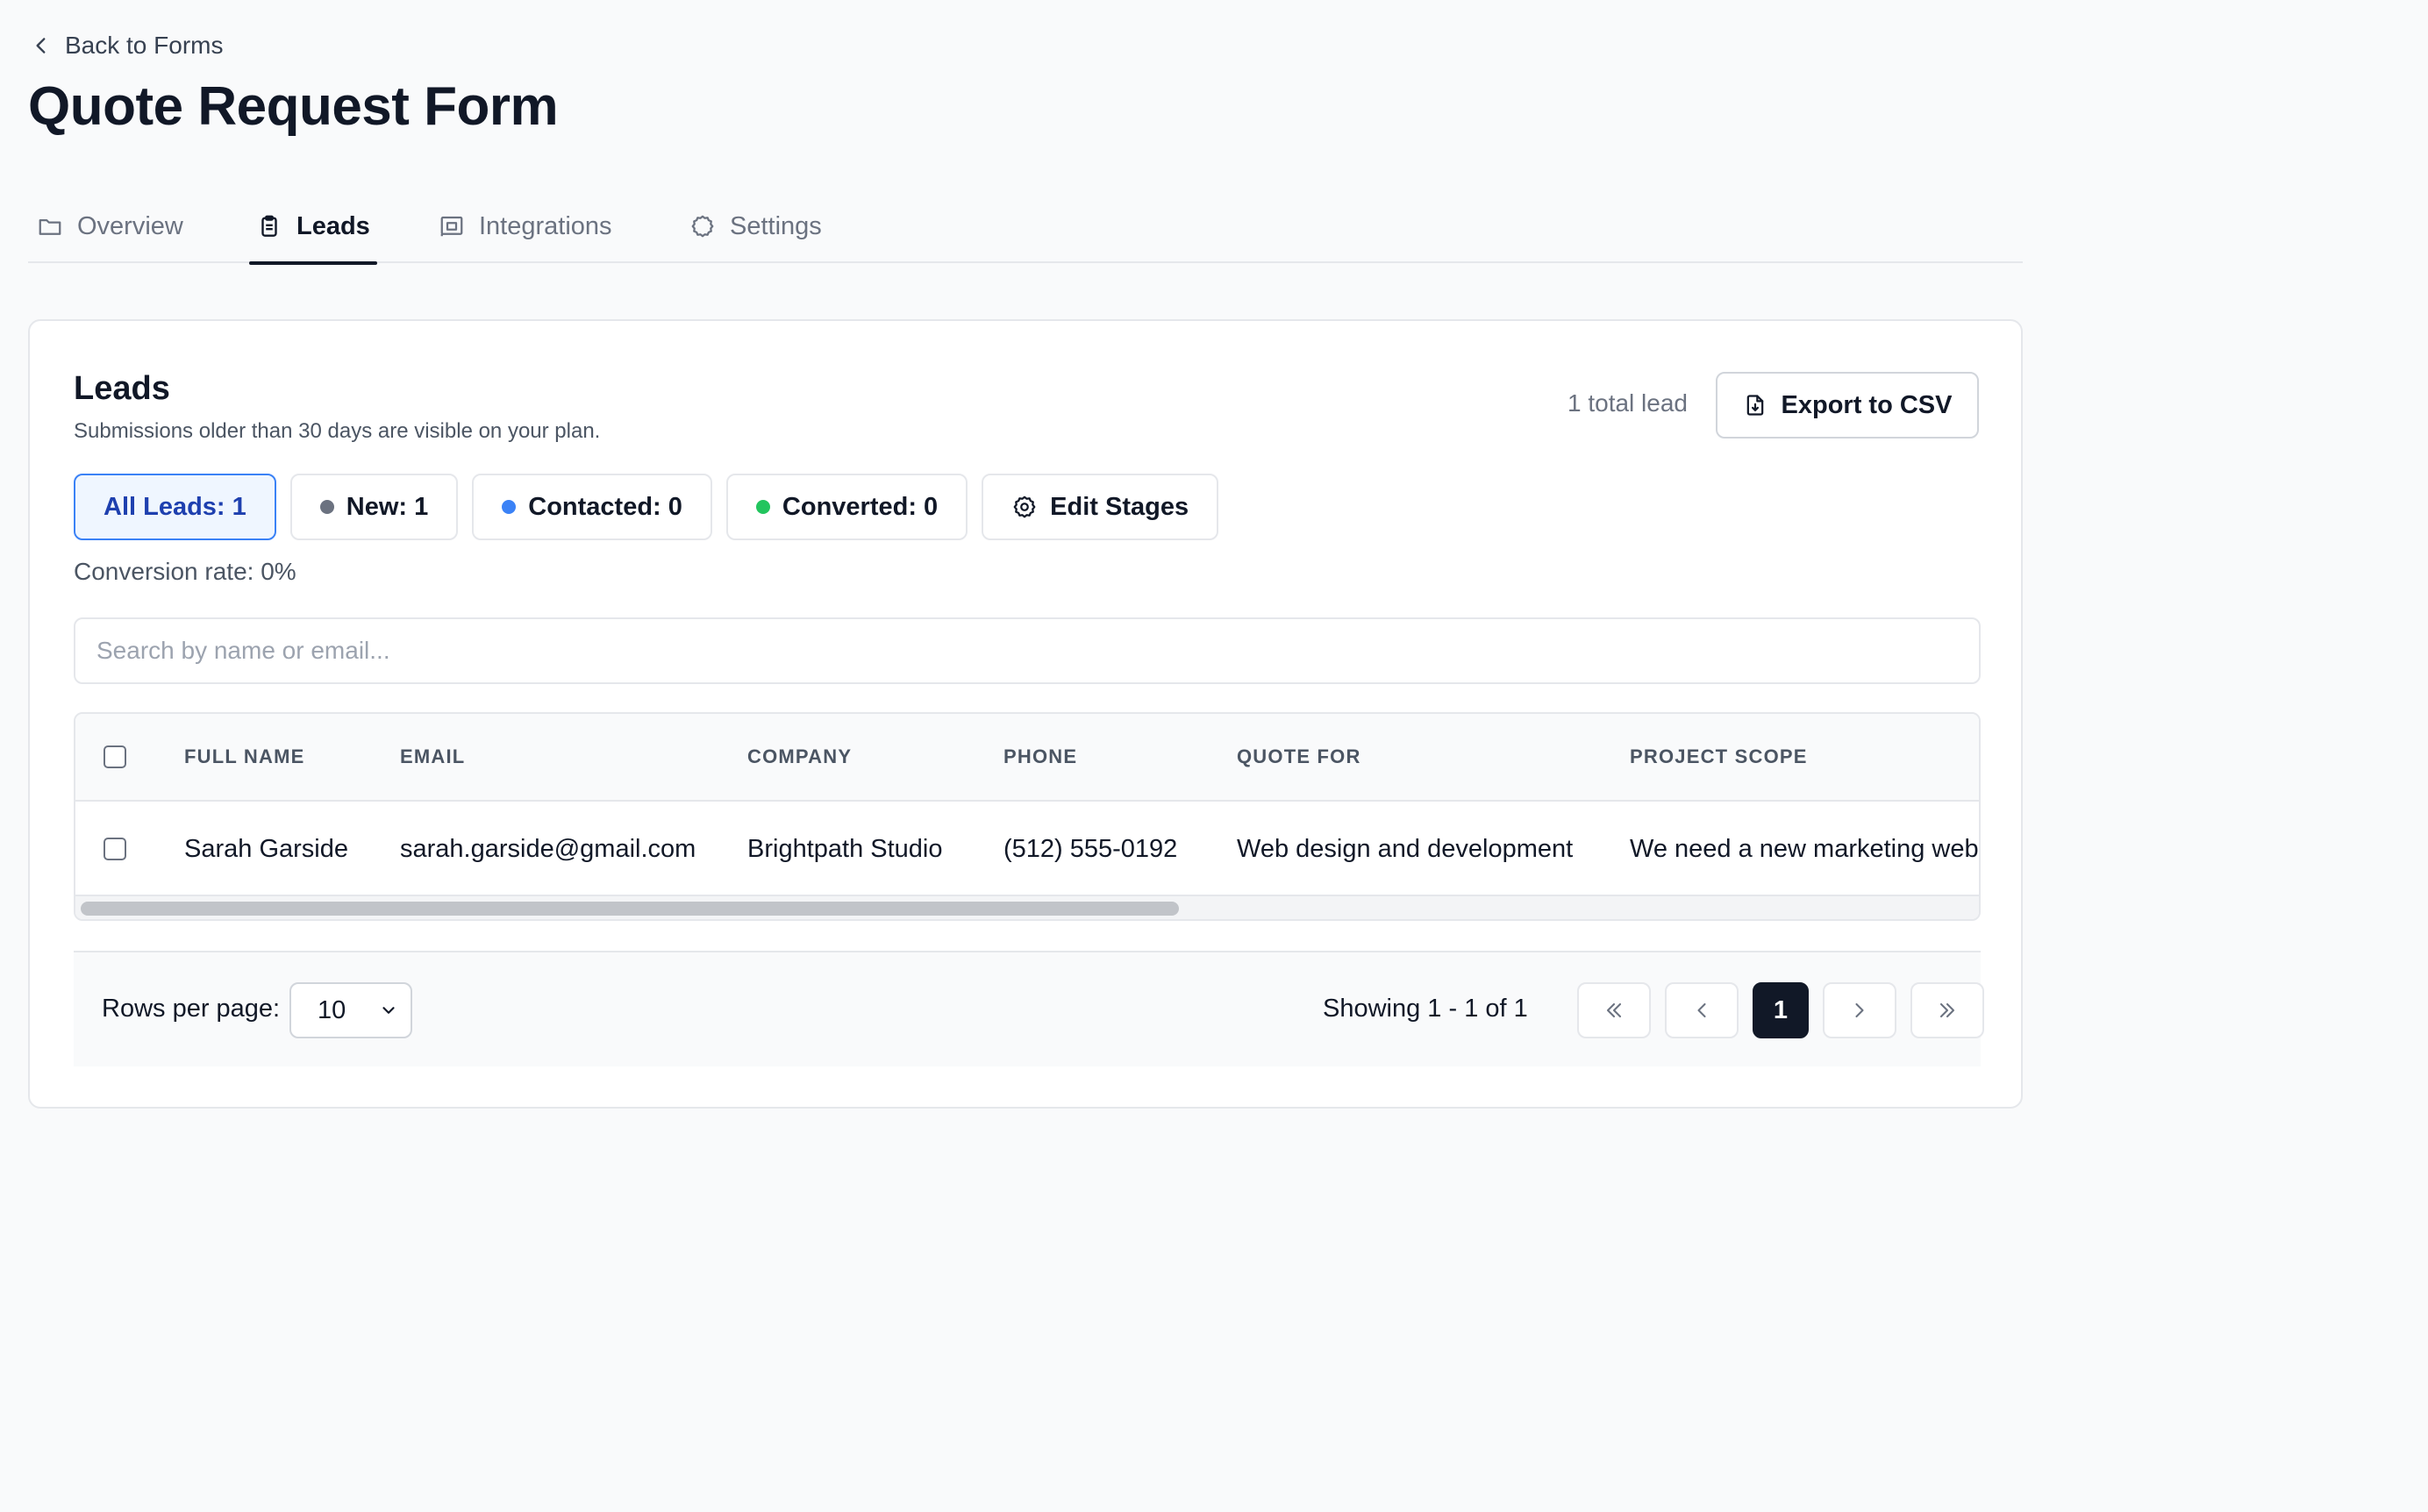 The width and height of the screenshot is (2428, 1512). I want to click on chevron-right-icon, so click(1860, 1010).